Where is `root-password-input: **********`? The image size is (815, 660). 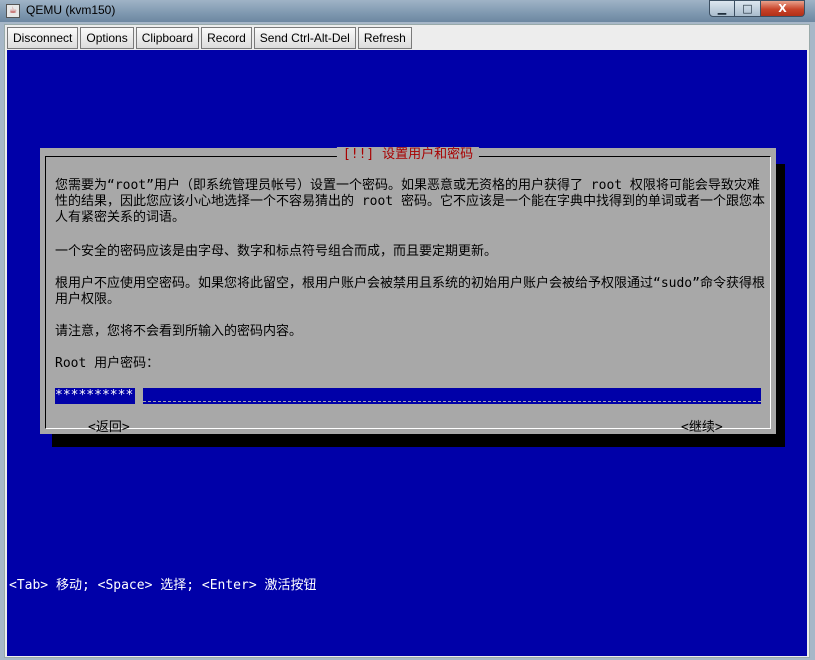
root-password-input: ********** is located at coordinates (408, 396).